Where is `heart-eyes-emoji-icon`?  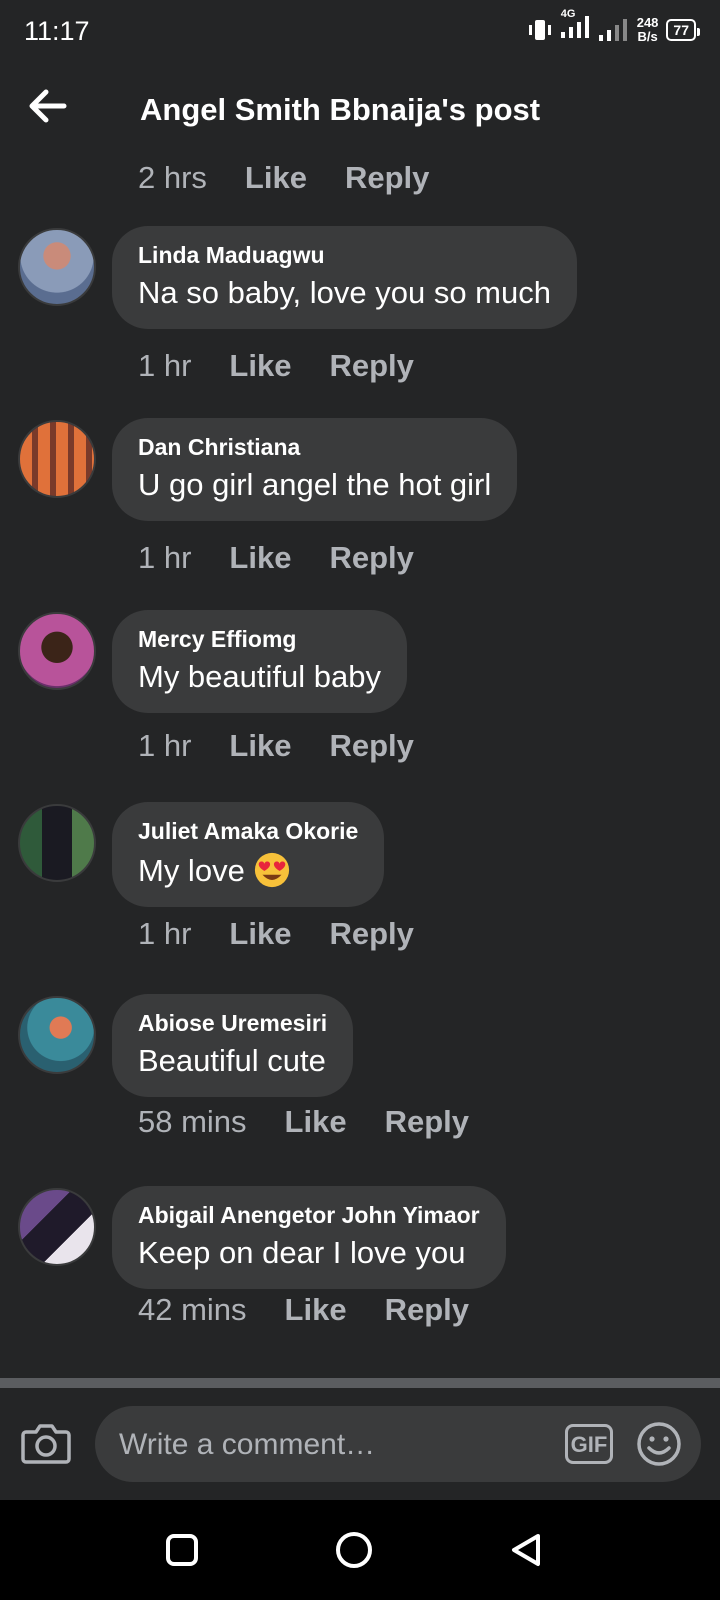
heart-eyes-emoji-icon is located at coordinates (272, 870).